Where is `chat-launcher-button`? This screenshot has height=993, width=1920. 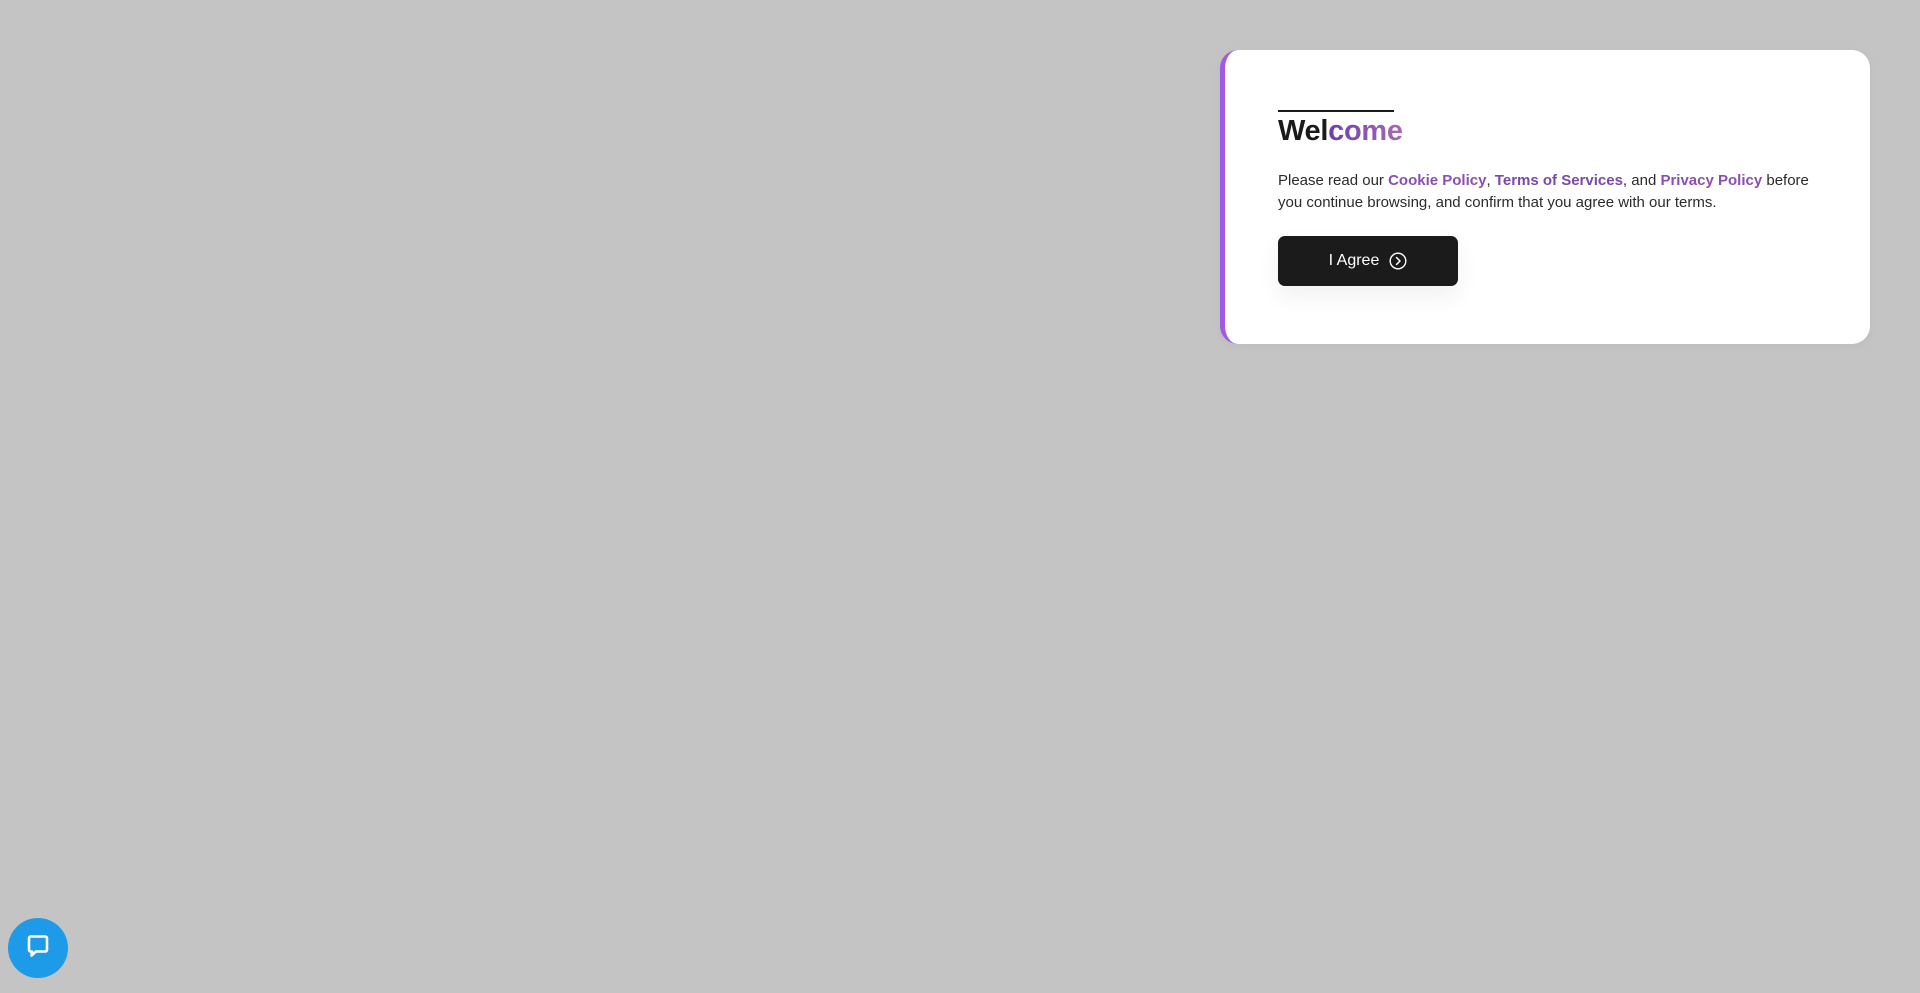 chat-launcher-button is located at coordinates (38, 948).